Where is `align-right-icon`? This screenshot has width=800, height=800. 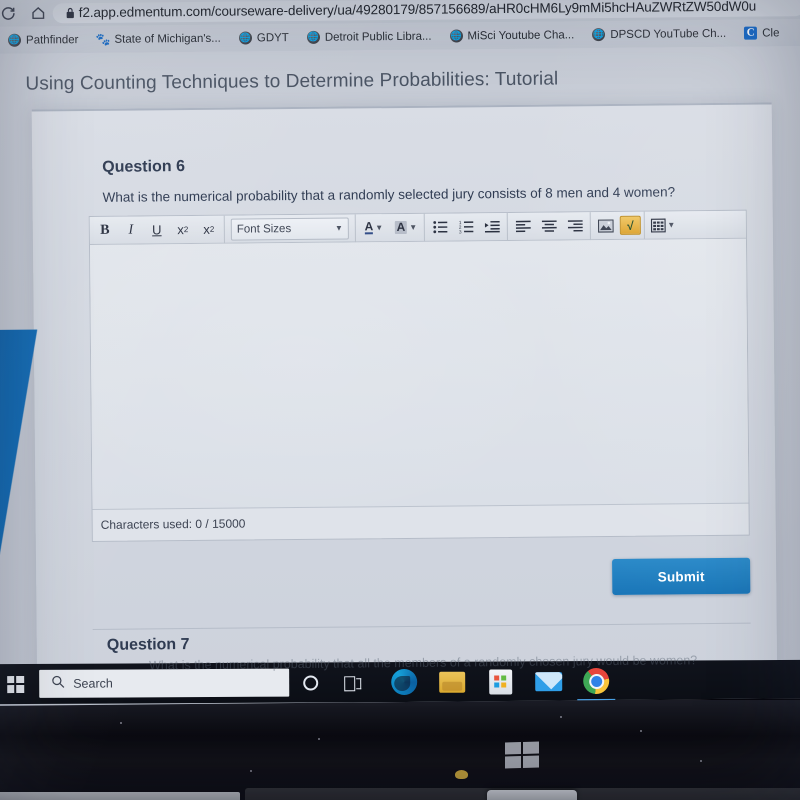
align-right-icon is located at coordinates (575, 226).